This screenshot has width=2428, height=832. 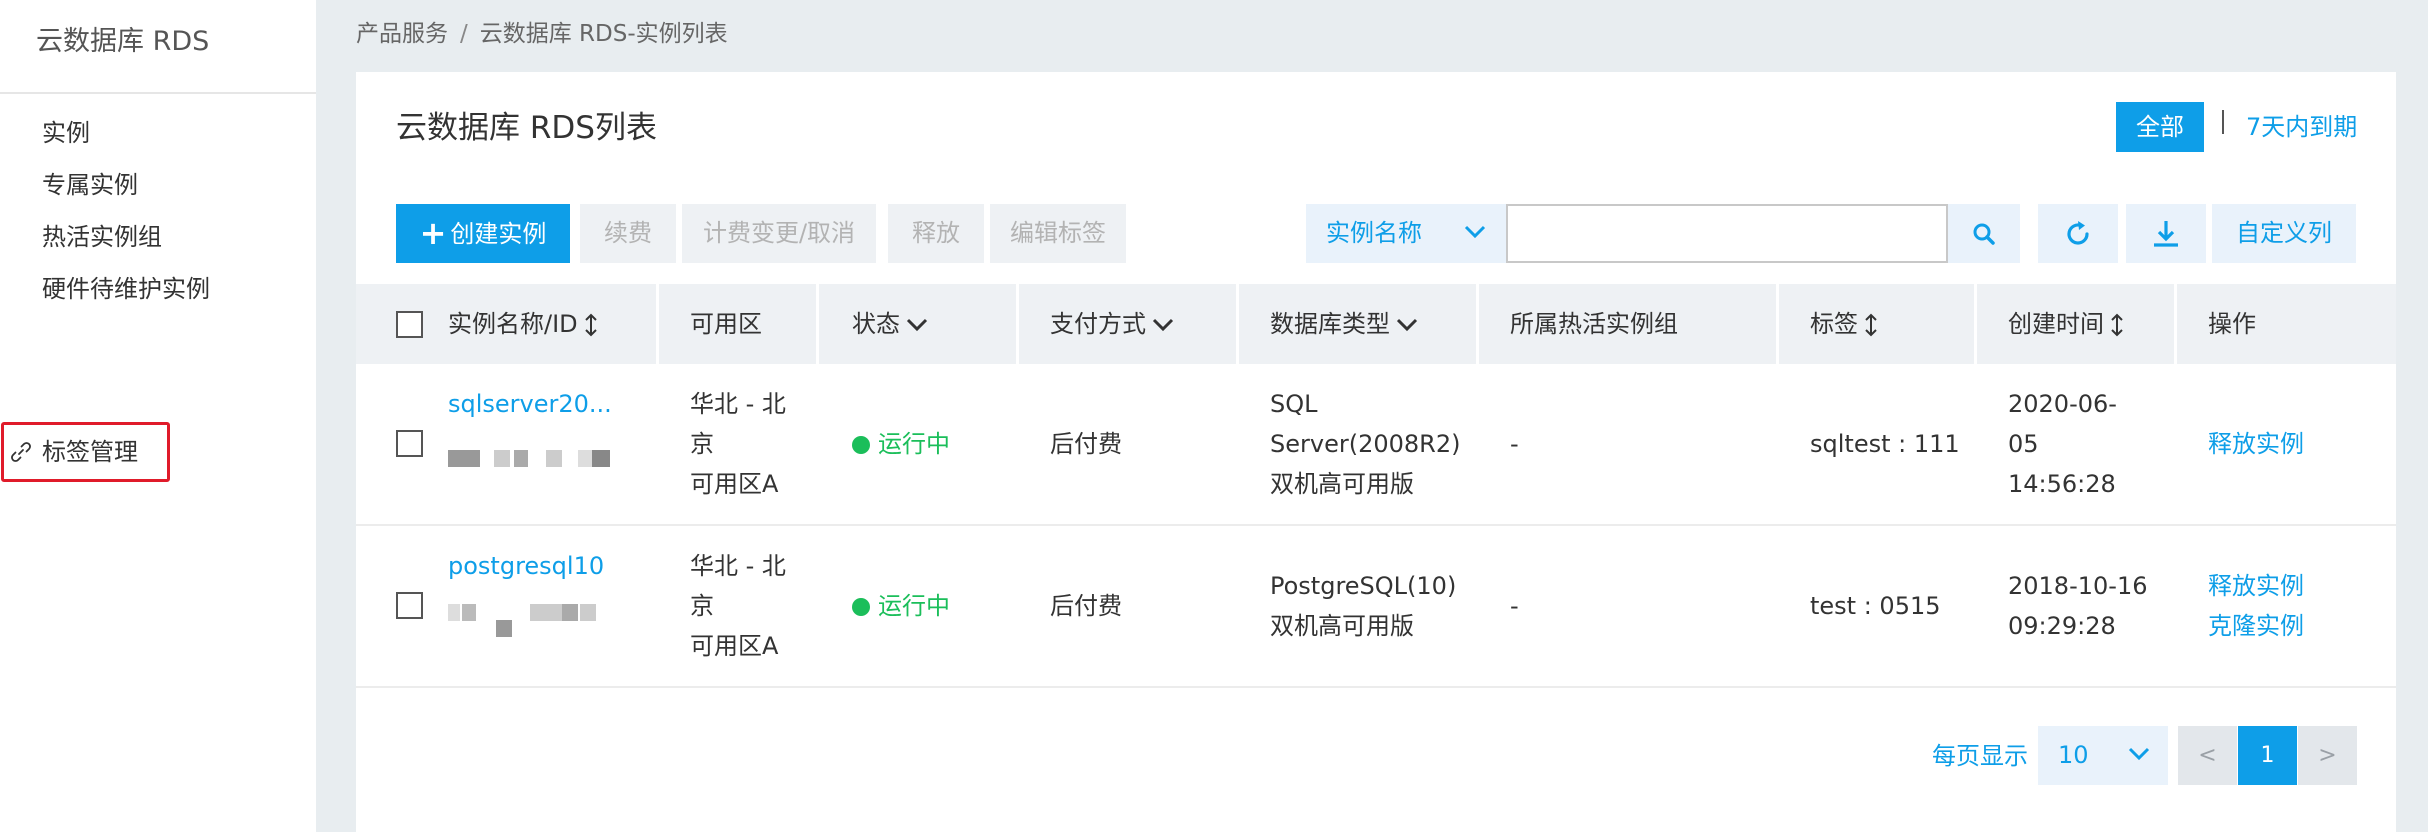 What do you see at coordinates (90, 452) in the screenshot?
I see `sidebar-item-tag-management: 标签管理` at bounding box center [90, 452].